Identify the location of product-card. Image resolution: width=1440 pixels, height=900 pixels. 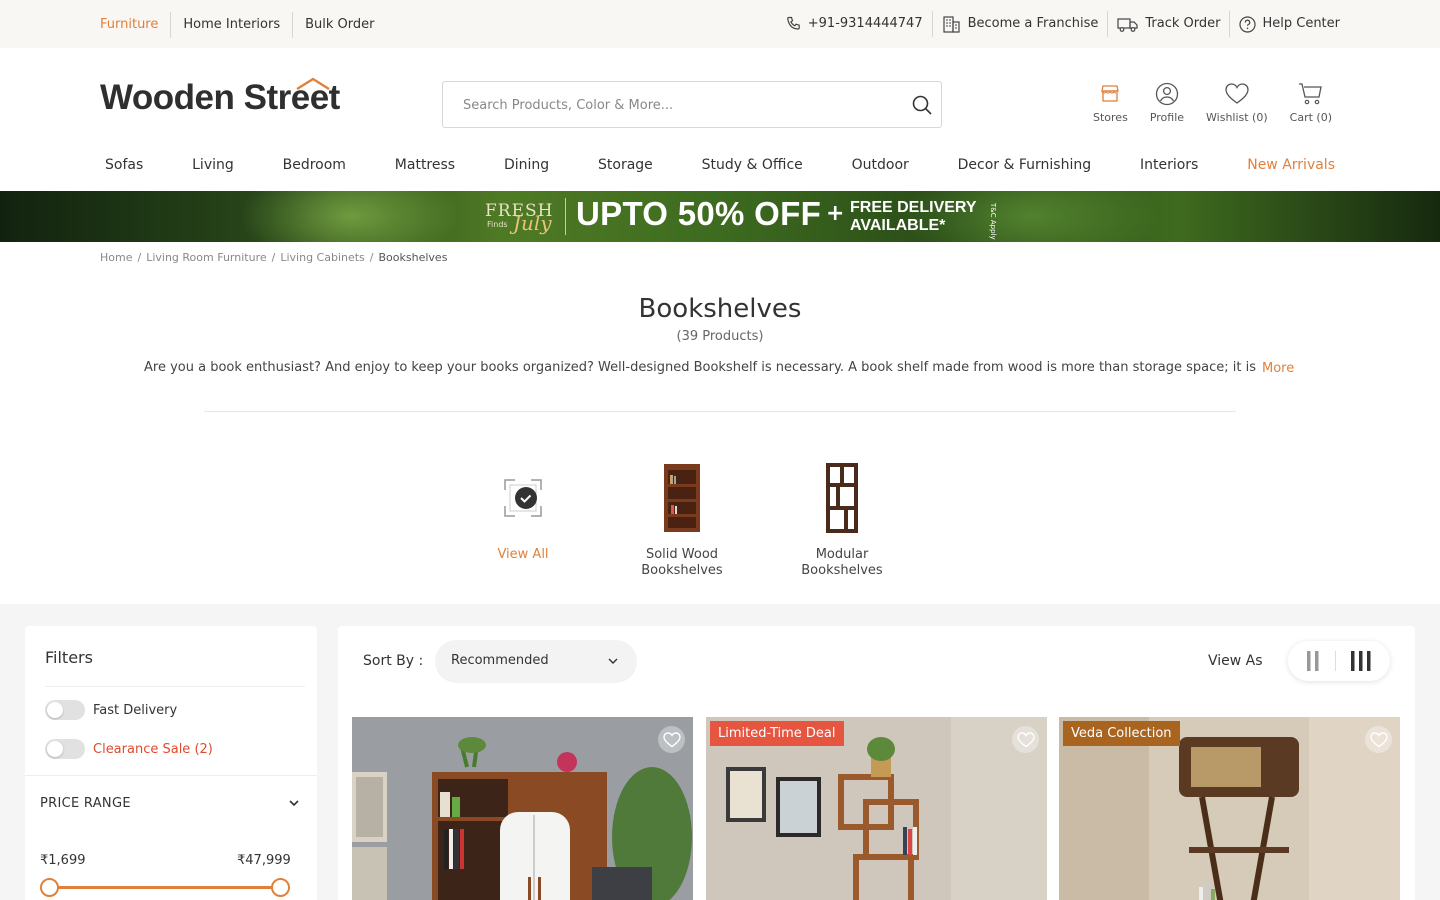
(522, 808).